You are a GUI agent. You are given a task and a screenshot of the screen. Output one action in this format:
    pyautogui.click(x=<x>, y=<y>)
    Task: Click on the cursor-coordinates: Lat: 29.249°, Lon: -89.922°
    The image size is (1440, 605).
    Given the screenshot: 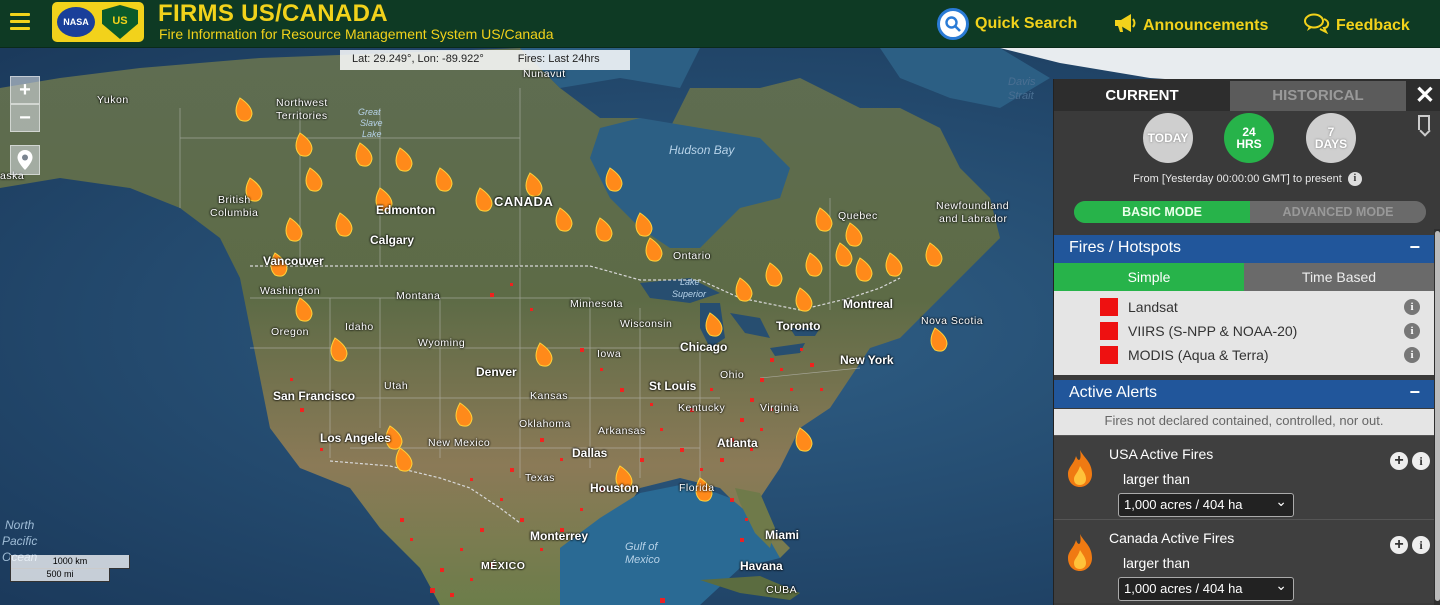 What is the action you would take?
    pyautogui.click(x=418, y=59)
    